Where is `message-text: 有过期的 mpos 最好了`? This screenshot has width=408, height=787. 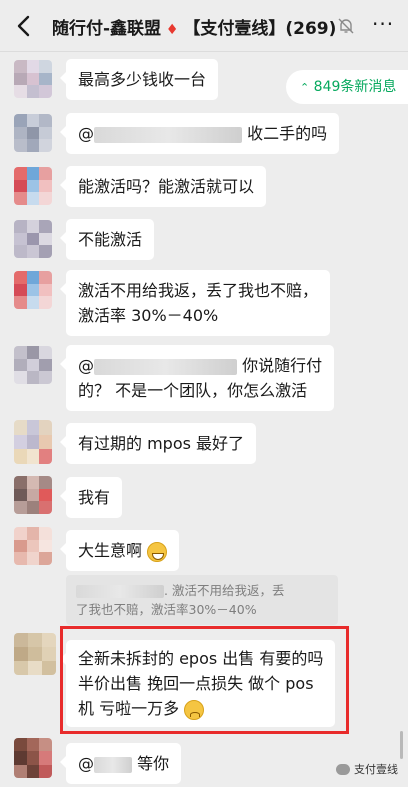
message-text: 有过期的 mpos 最好了 is located at coordinates (161, 443).